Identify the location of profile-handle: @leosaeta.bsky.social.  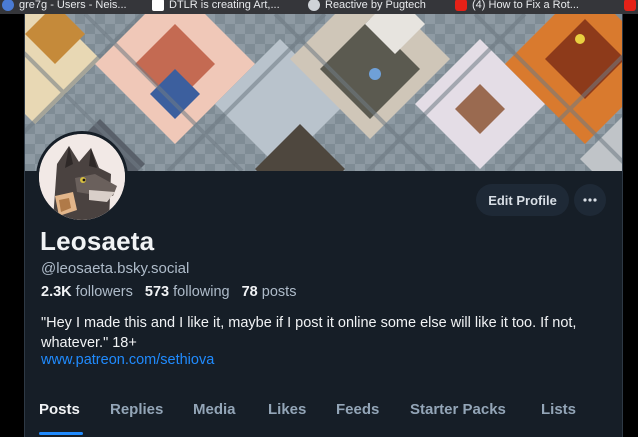
(115, 268).